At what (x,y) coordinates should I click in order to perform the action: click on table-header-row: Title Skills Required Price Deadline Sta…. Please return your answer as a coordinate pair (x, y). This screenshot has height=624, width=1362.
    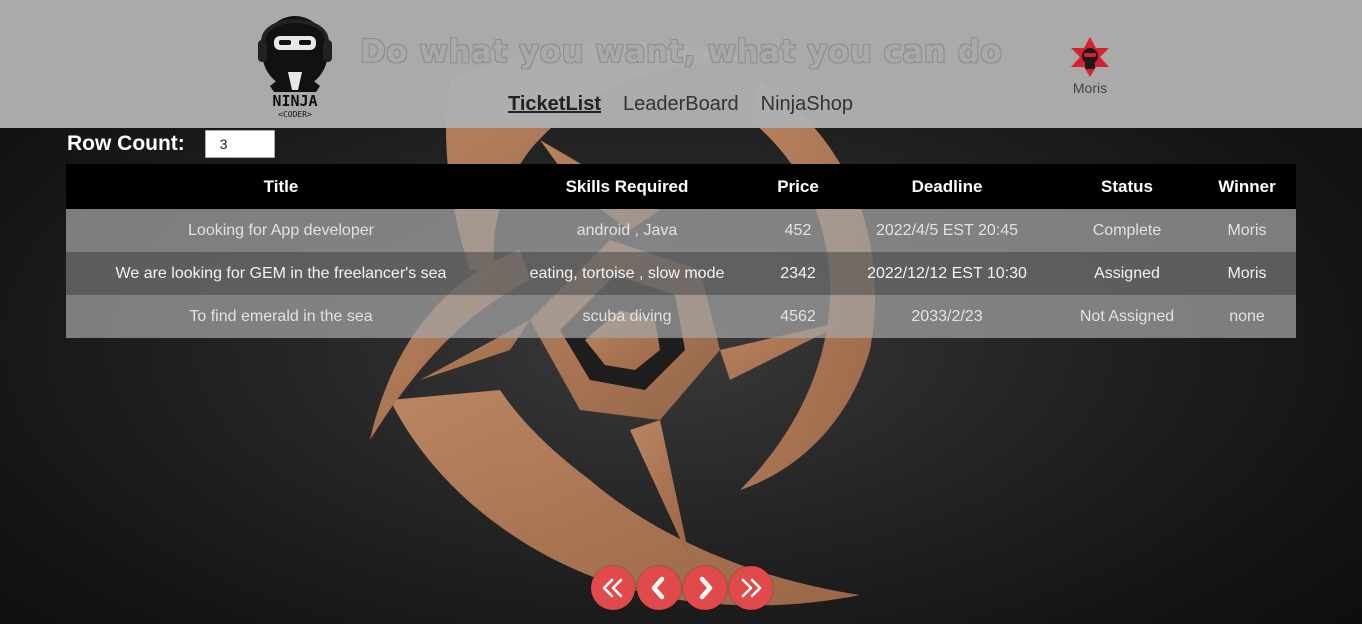
    Looking at the image, I should click on (681, 186).